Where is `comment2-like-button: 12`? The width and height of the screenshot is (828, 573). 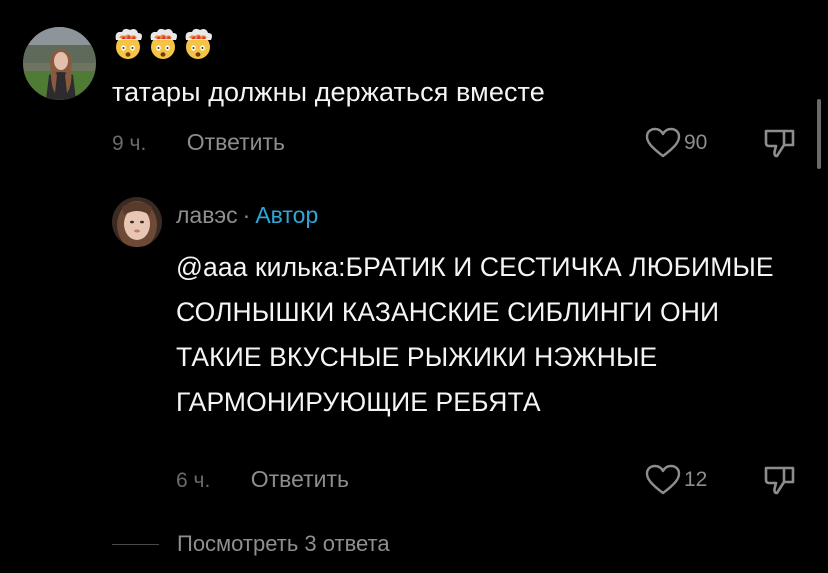
comment2-like-button: 12 is located at coordinates (676, 480).